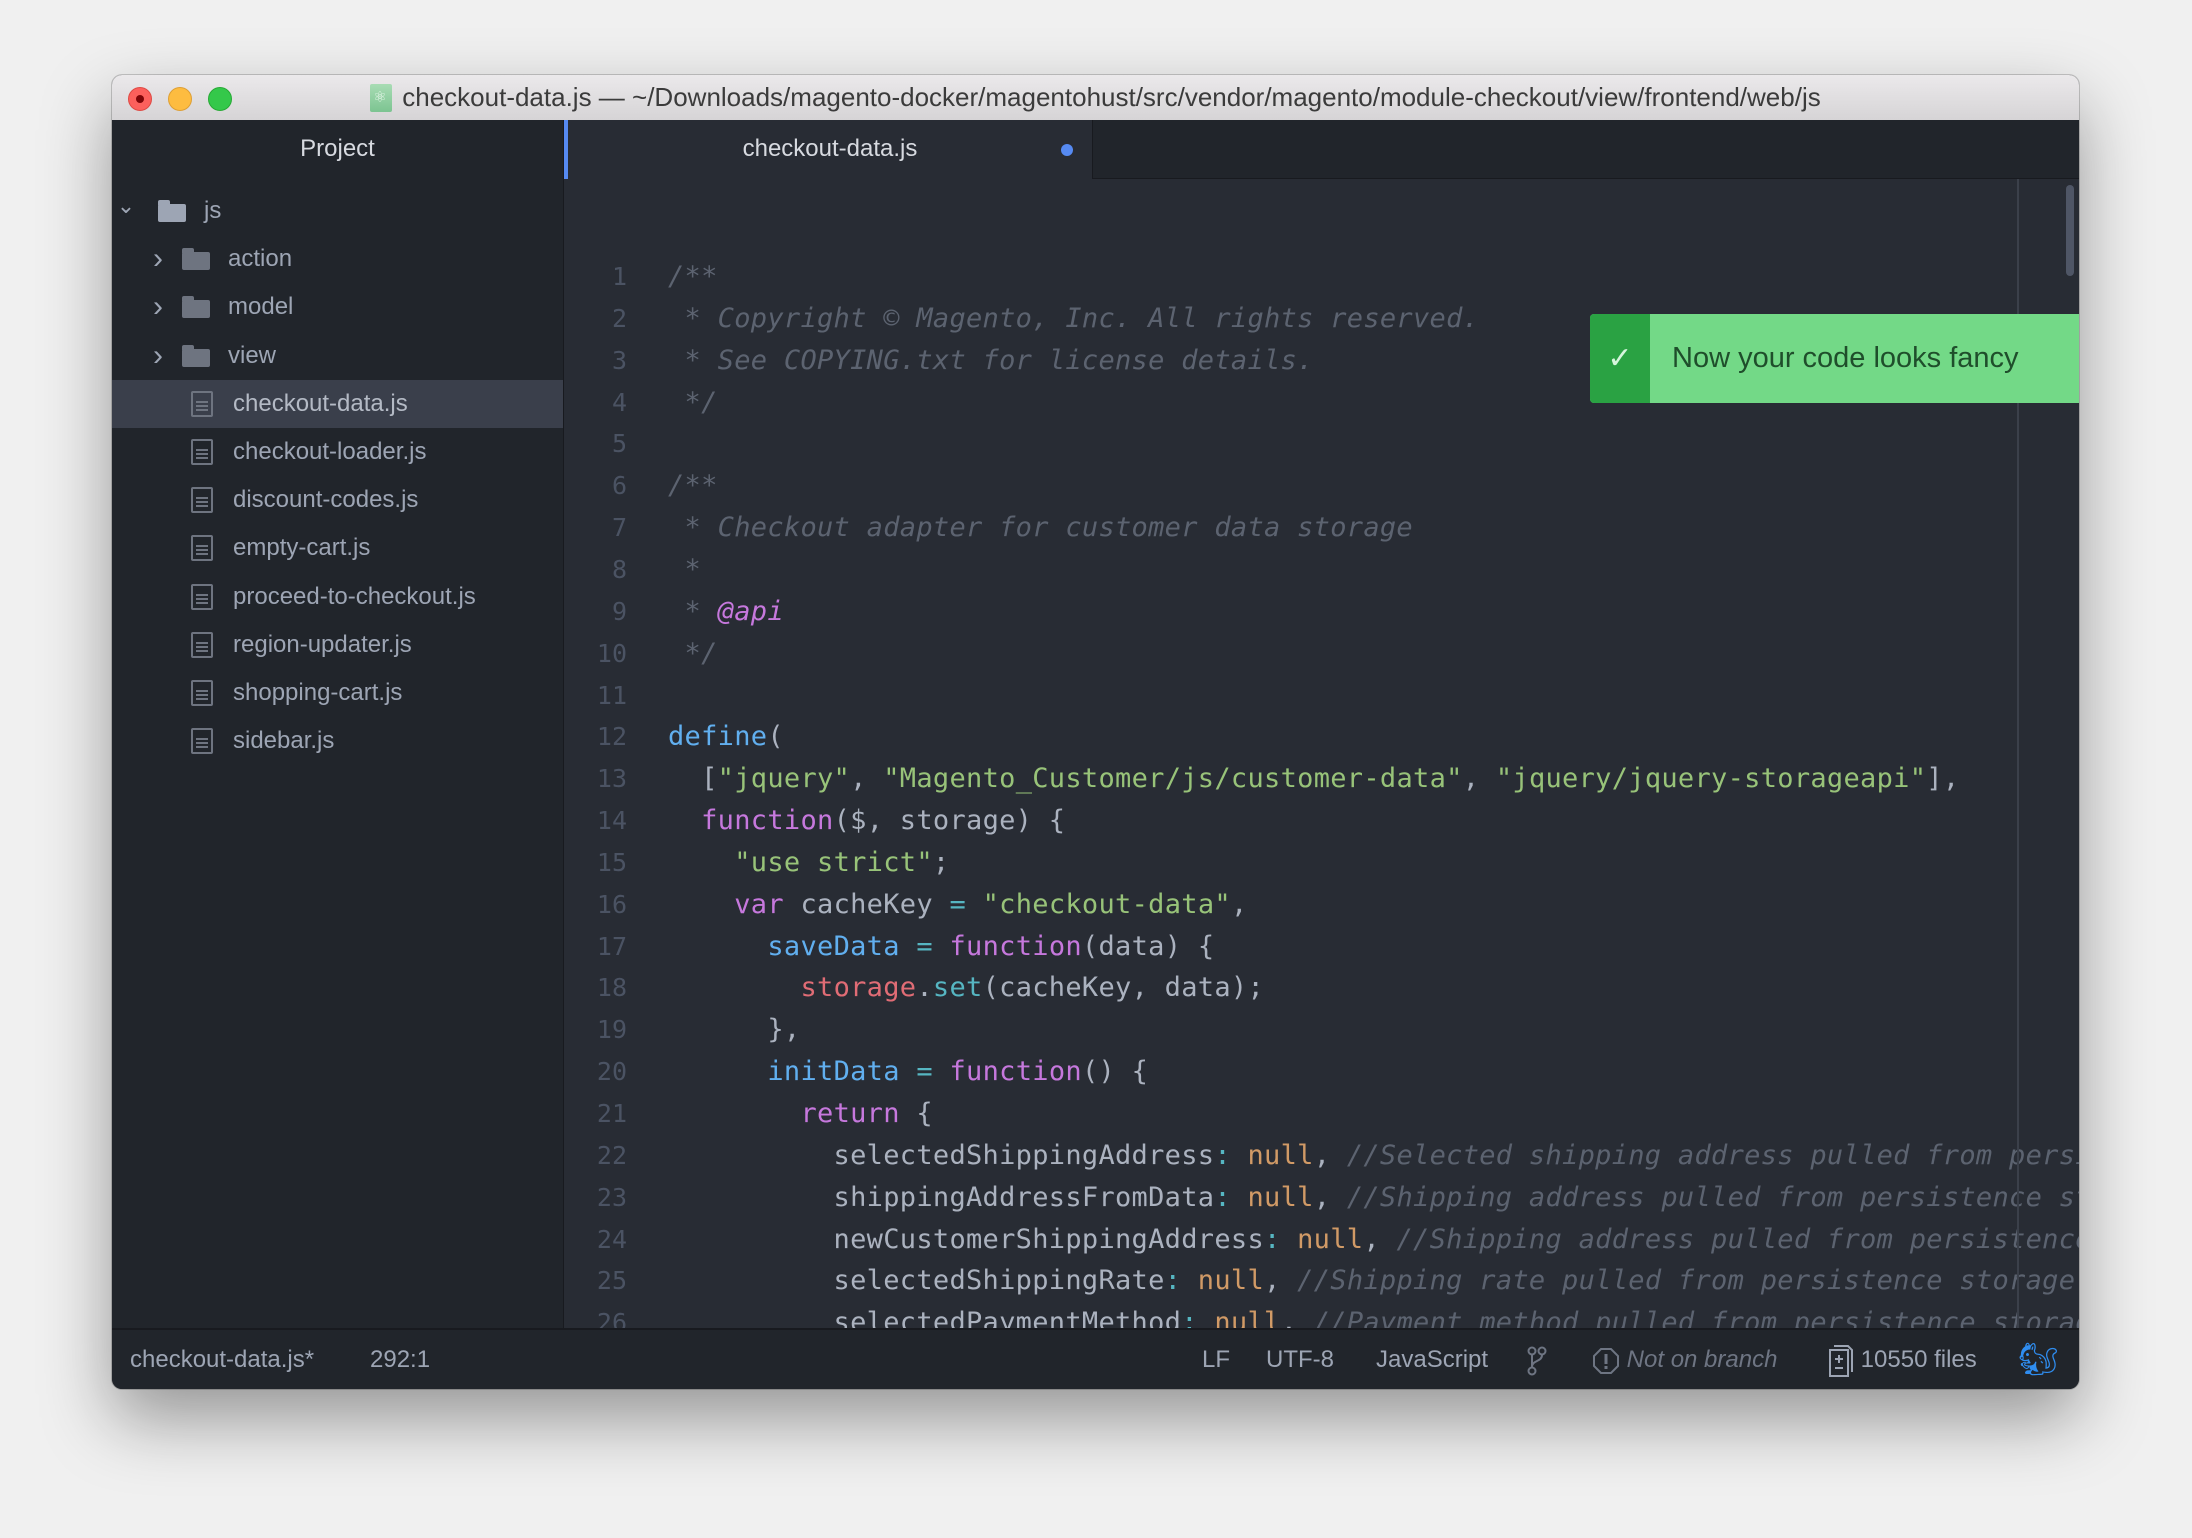 This screenshot has height=1538, width=2192. Describe the element at coordinates (916, 1281) in the screenshot. I see `code-token: selectedShippingRate` at that location.